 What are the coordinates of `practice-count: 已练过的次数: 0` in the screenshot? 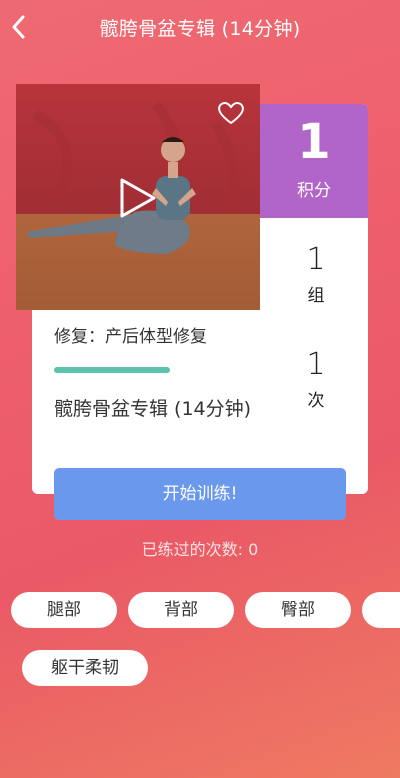 It's located at (200, 549).